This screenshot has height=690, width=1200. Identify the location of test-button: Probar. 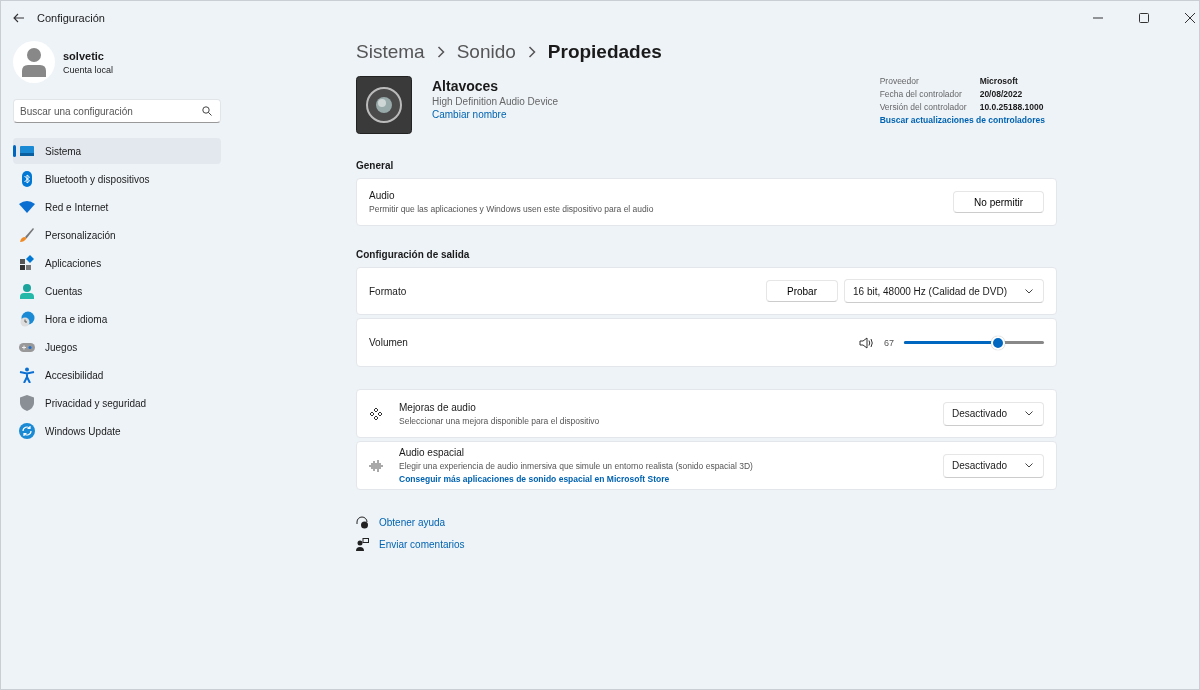
(802, 291).